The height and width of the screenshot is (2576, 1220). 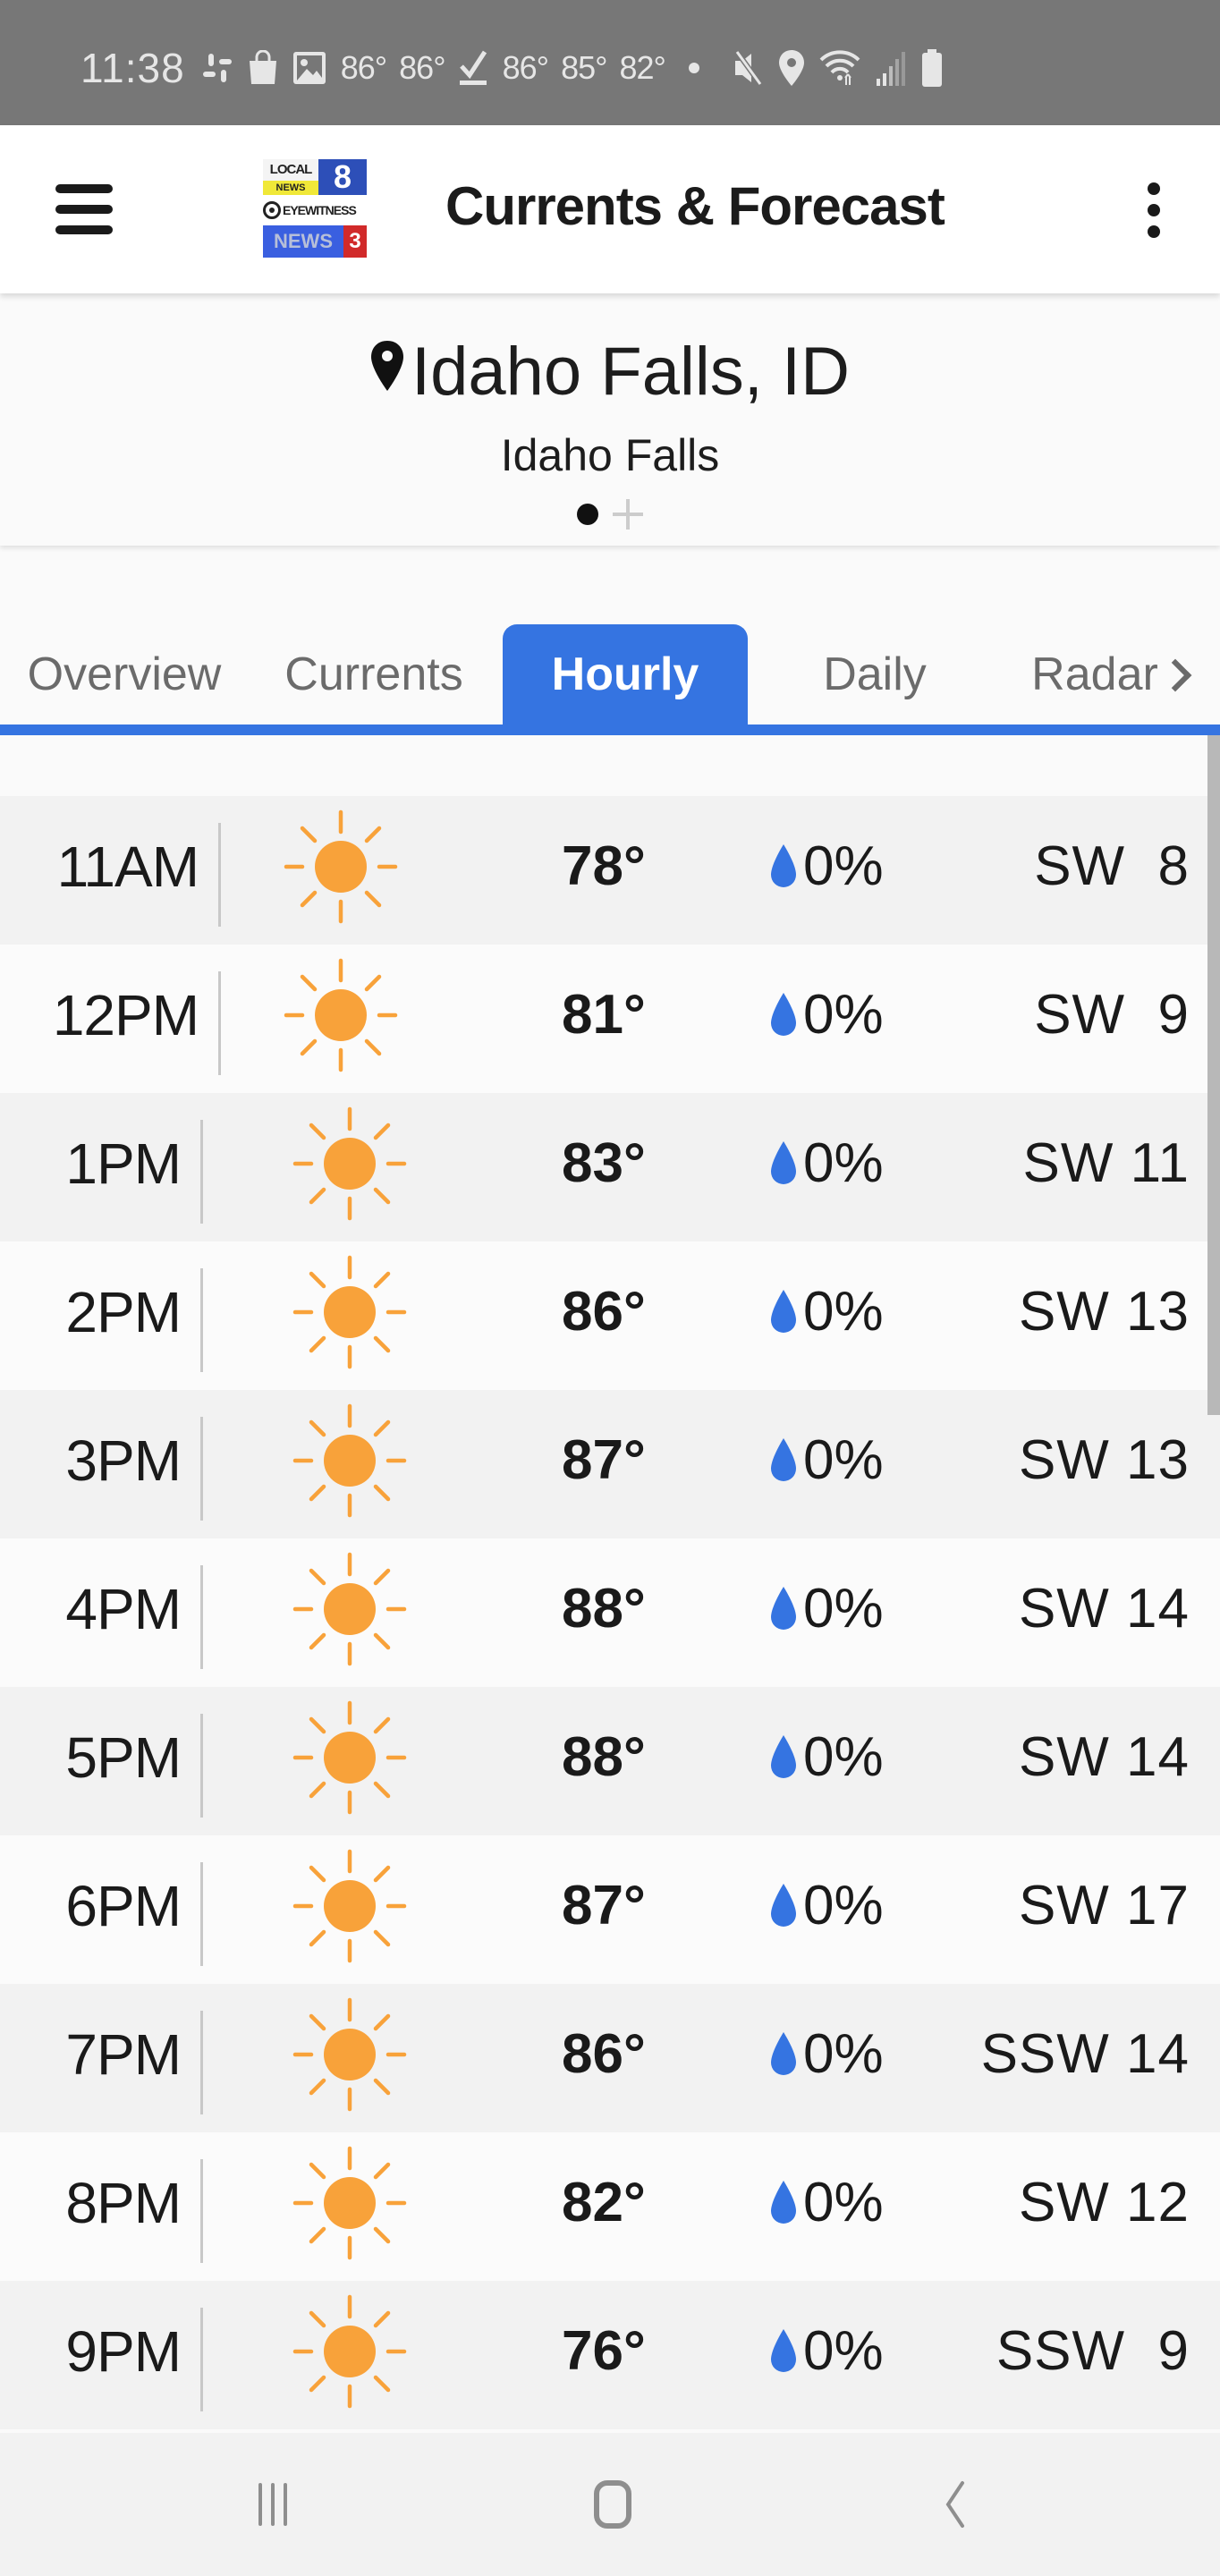 What do you see at coordinates (604, 1163) in the screenshot?
I see `hour-temperature: 83°` at bounding box center [604, 1163].